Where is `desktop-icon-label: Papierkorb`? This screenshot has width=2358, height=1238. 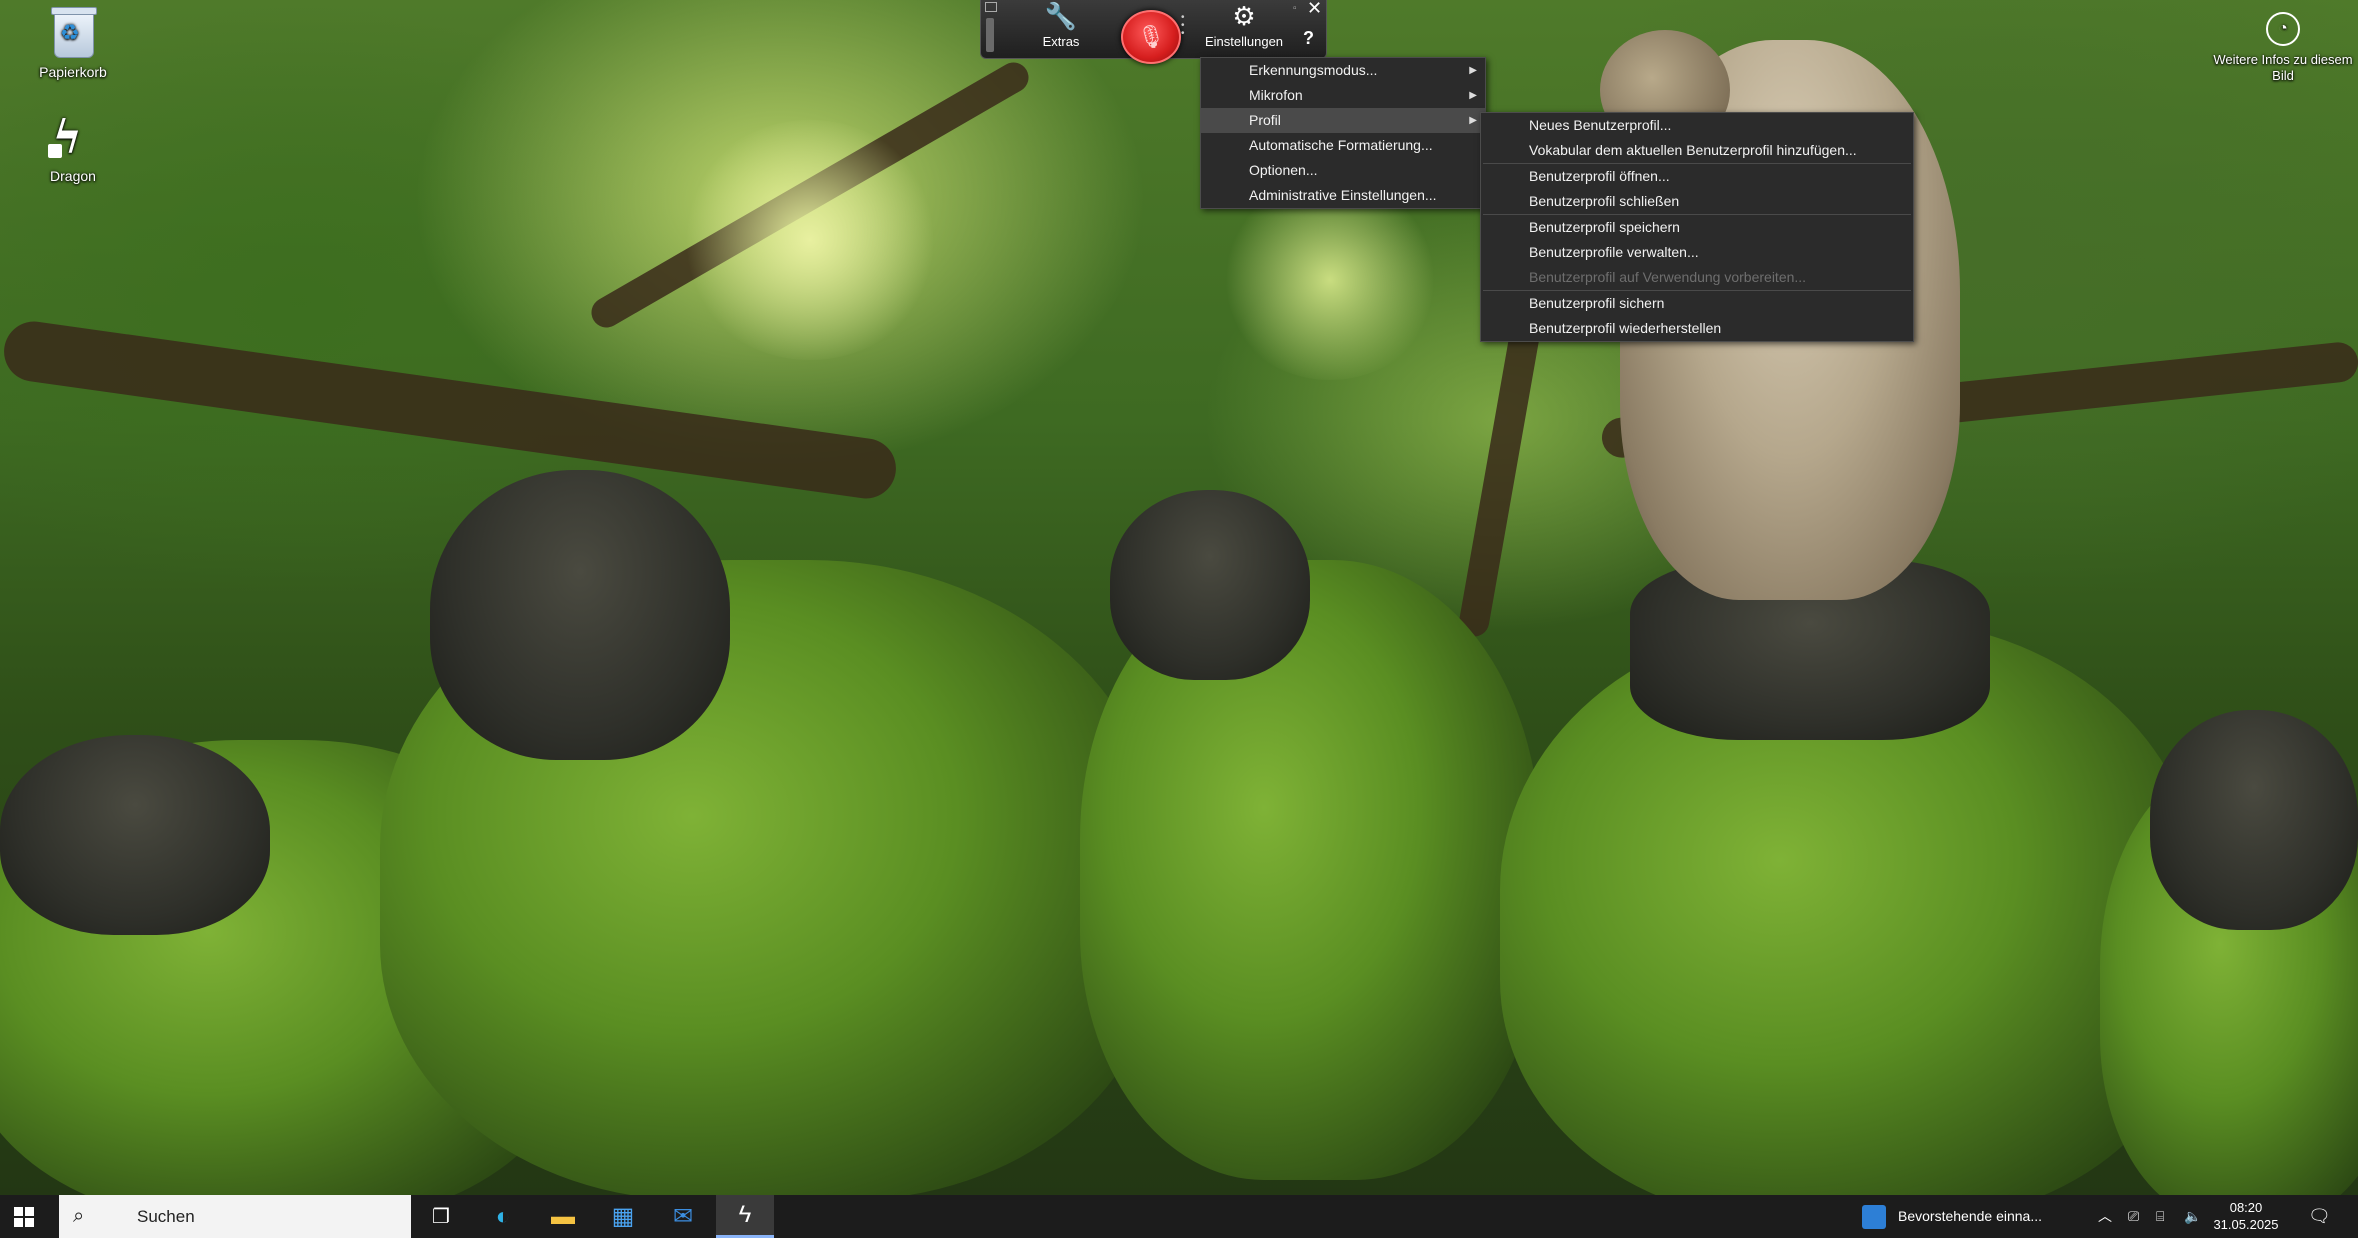 desktop-icon-label: Papierkorb is located at coordinates (73, 72).